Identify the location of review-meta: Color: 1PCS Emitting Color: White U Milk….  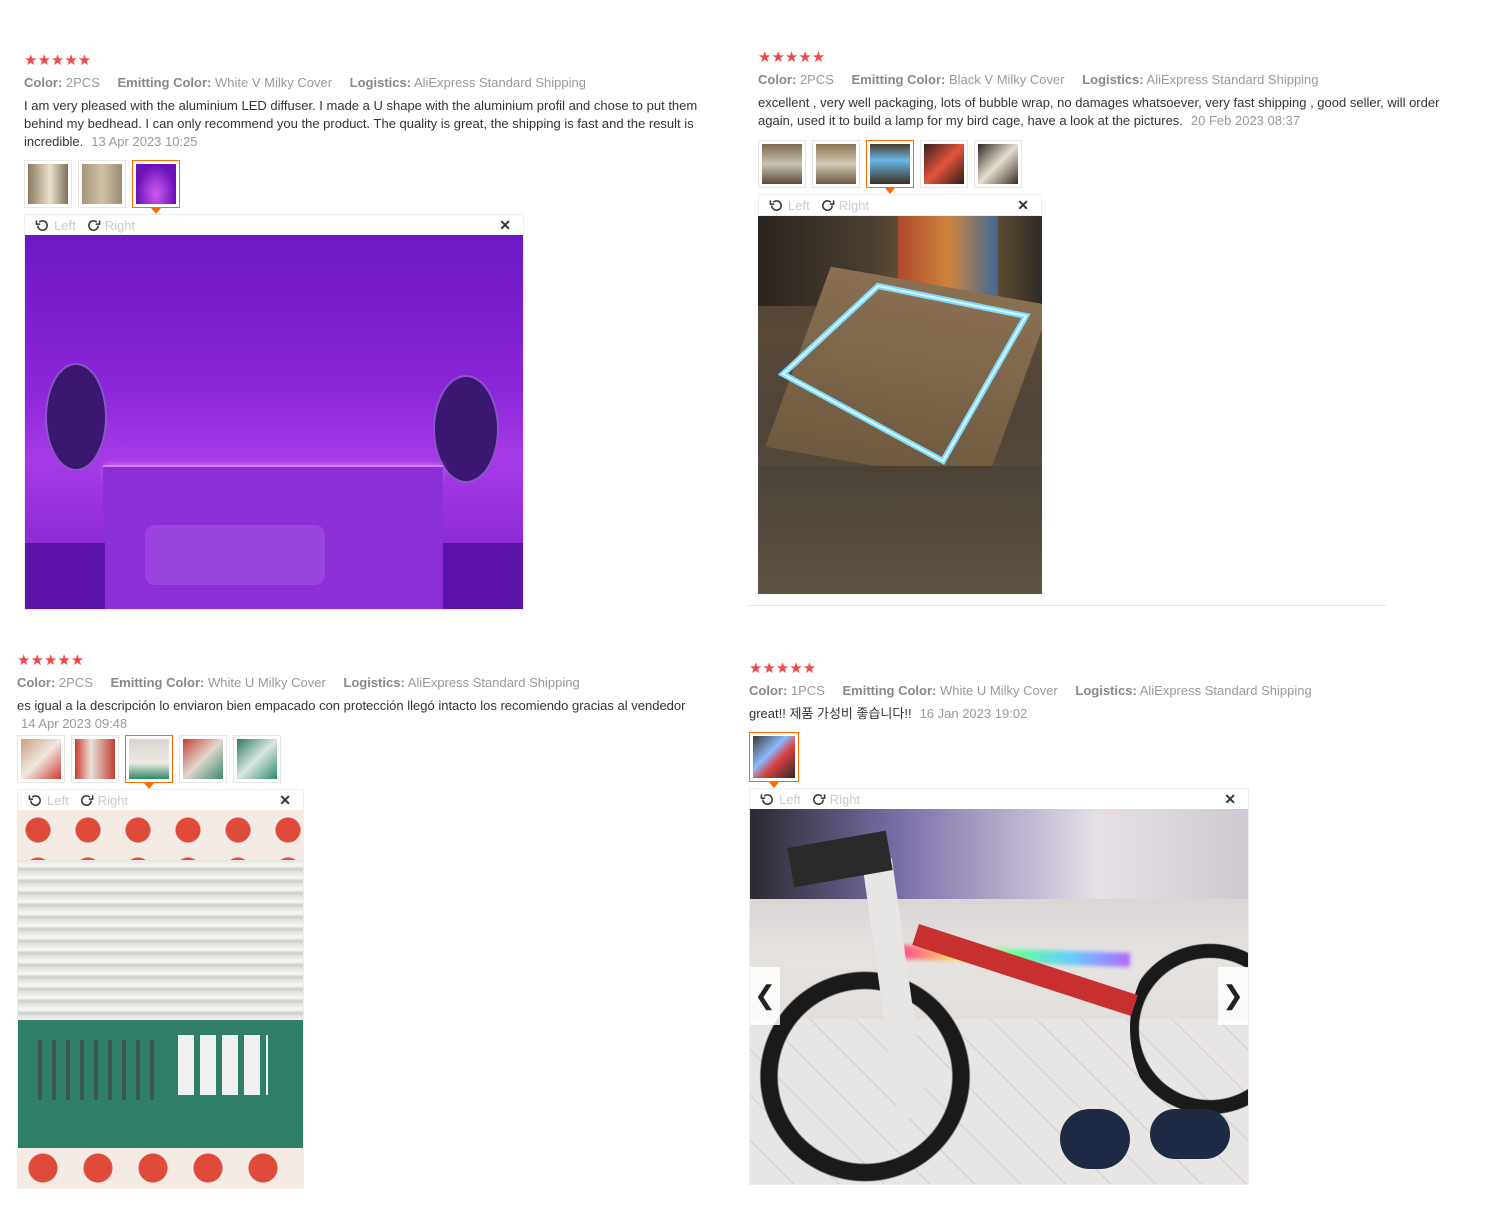
(1114, 691).